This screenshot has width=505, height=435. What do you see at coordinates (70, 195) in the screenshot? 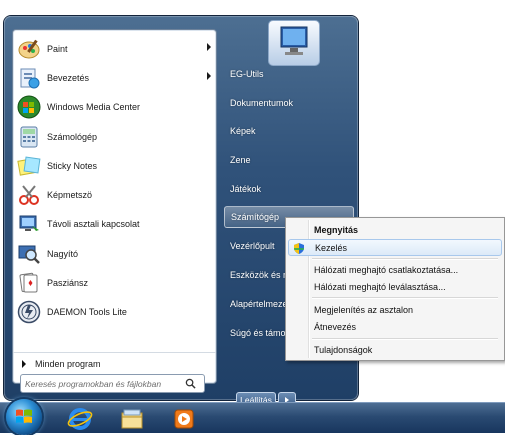
I see `program-label: Képmetszö` at bounding box center [70, 195].